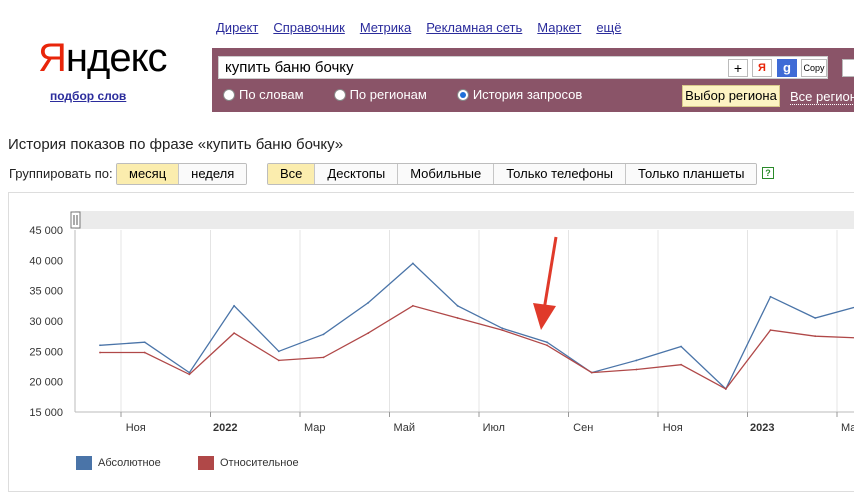  I want to click on legend-swatch-relative, so click(206, 463).